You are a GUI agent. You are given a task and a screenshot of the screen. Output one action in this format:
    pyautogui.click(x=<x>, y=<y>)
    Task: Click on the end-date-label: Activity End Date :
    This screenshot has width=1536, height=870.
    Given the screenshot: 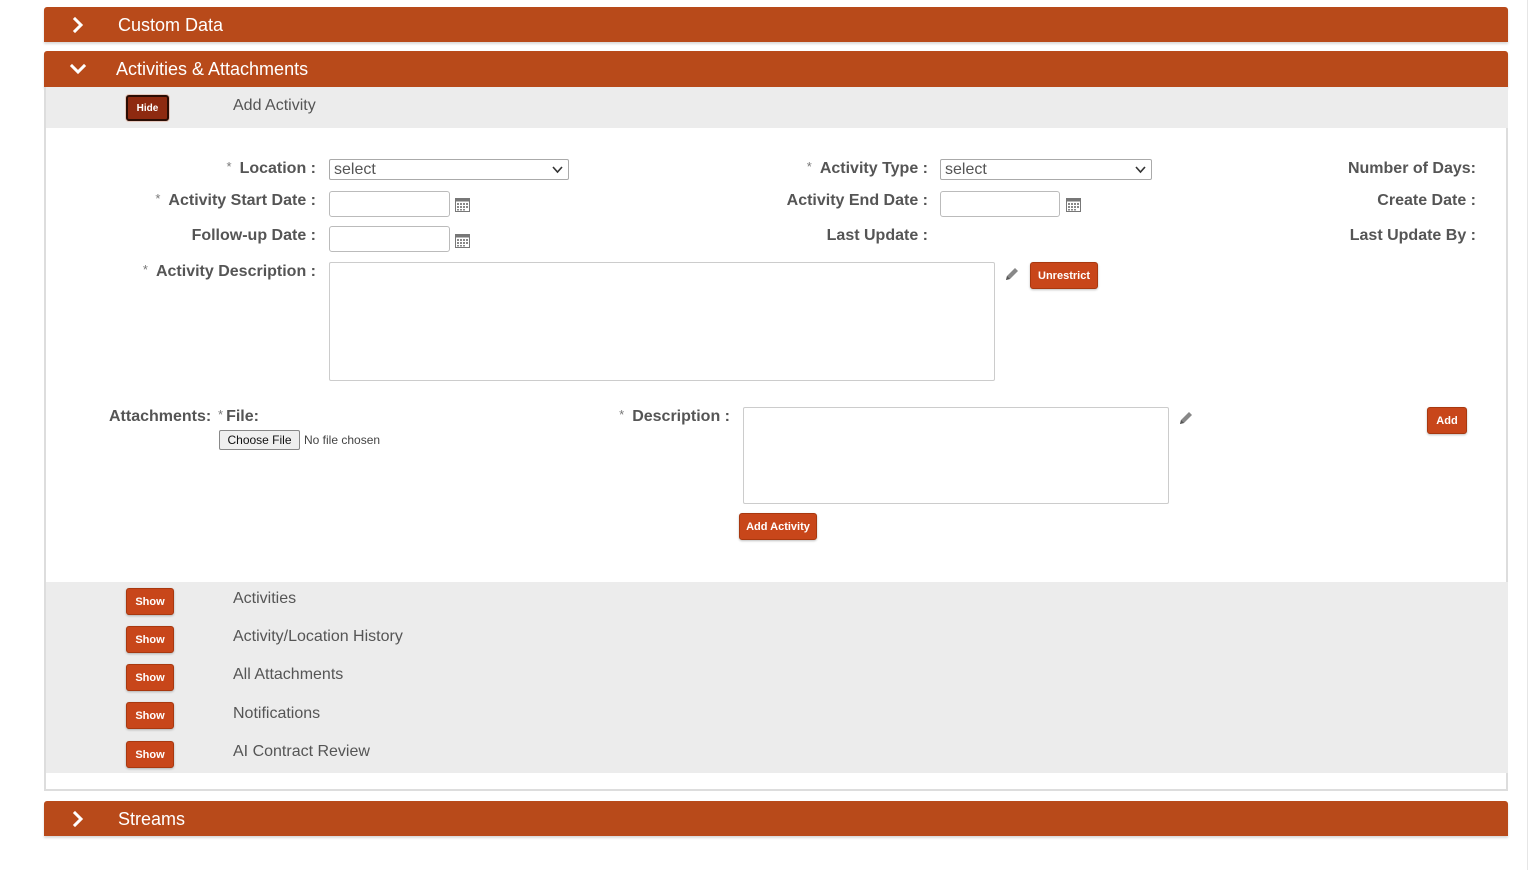 What is the action you would take?
    pyautogui.click(x=857, y=200)
    